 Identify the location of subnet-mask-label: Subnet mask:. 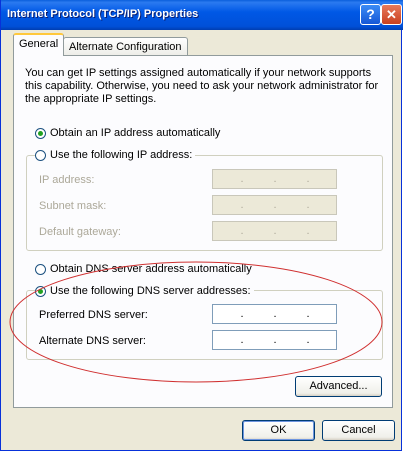
(73, 206).